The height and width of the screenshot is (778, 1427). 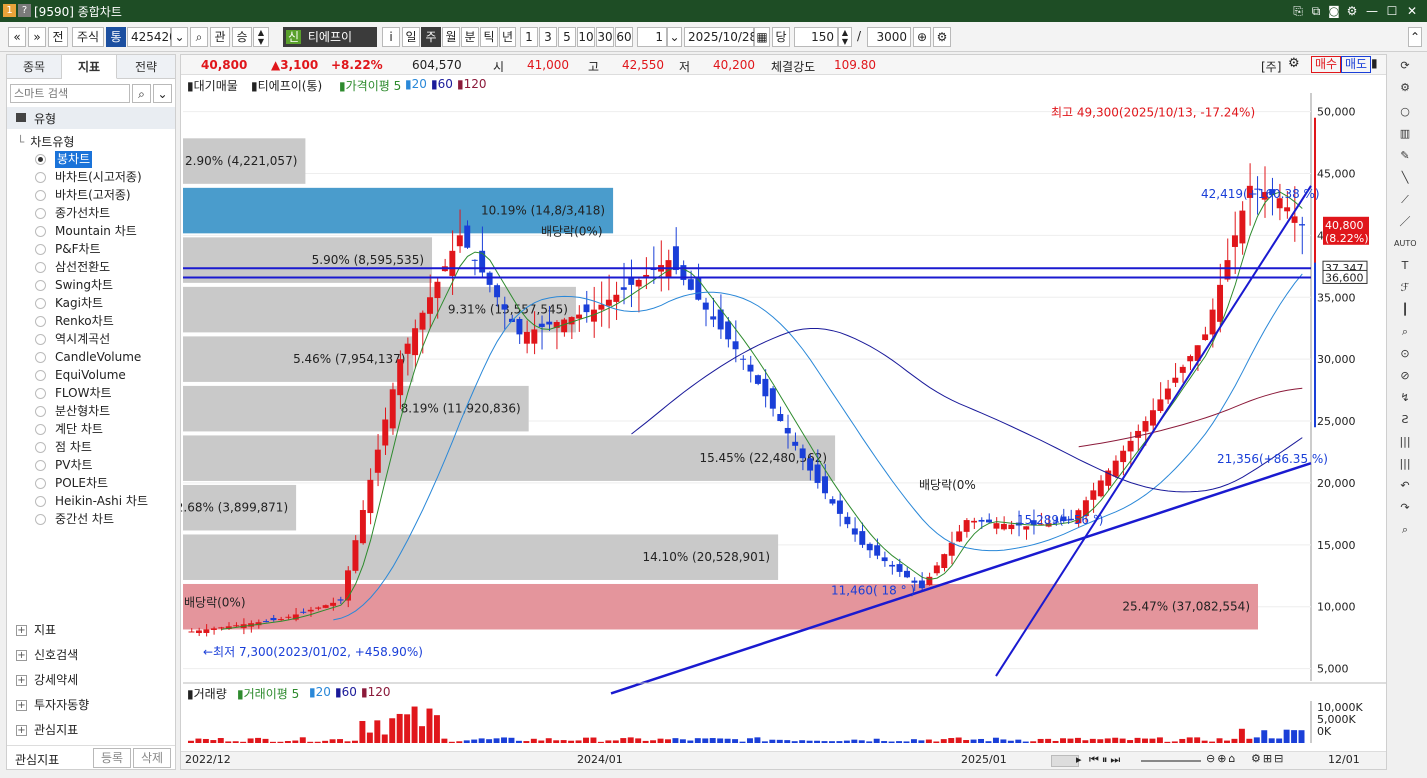 I want to click on bar-chart-icon: ▥, so click(x=1405, y=134).